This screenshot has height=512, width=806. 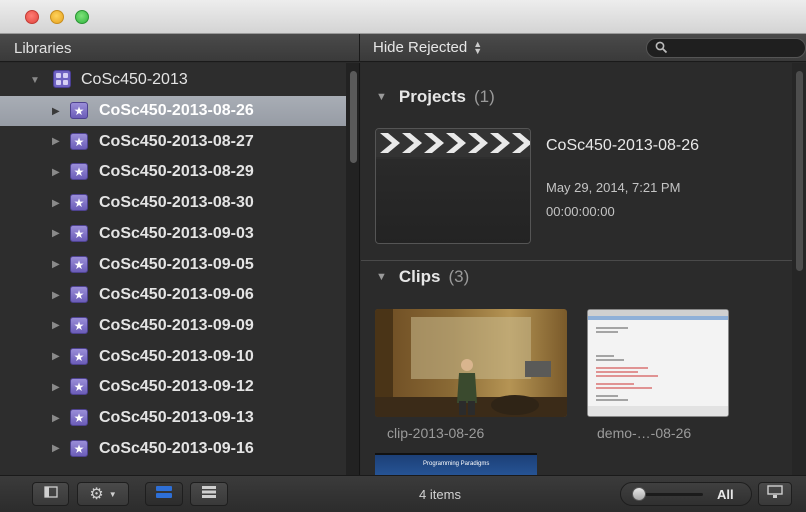 I want to click on slider-knob, so click(x=639, y=494).